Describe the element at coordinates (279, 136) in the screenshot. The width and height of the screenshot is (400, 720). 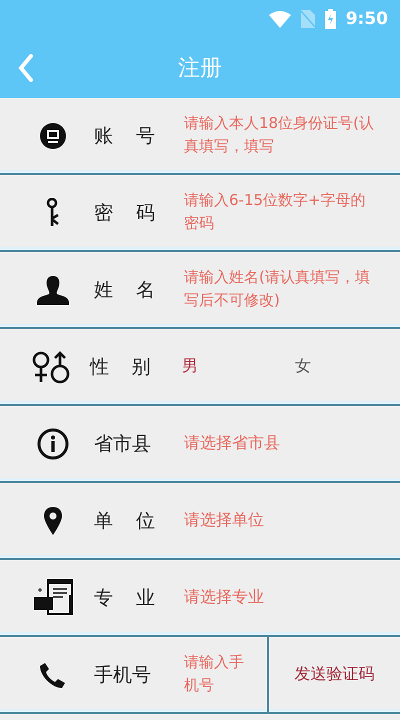
I see `input-field: 请输入本人18位身份证号(认真填写，填写` at that location.